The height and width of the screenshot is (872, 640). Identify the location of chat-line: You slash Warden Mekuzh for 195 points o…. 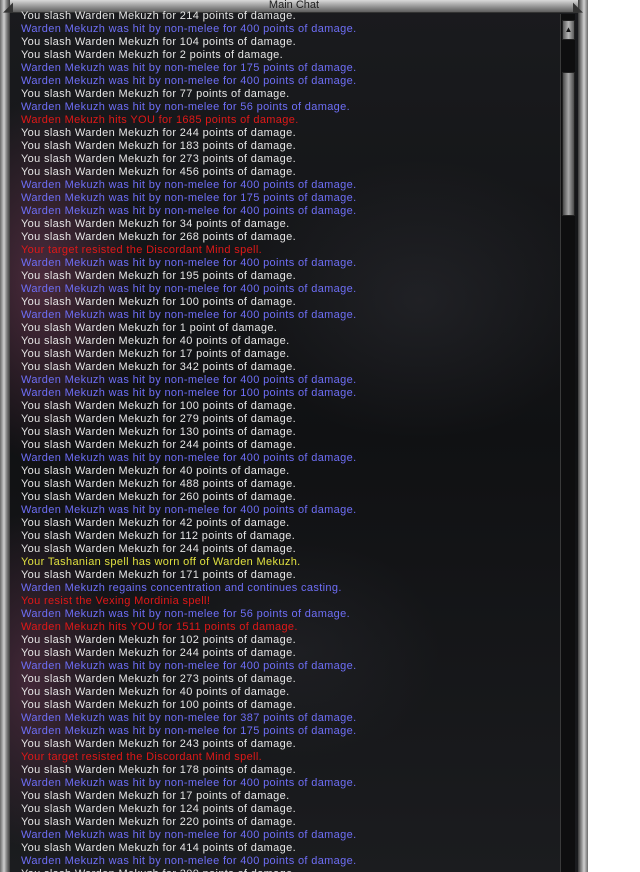
(158, 276).